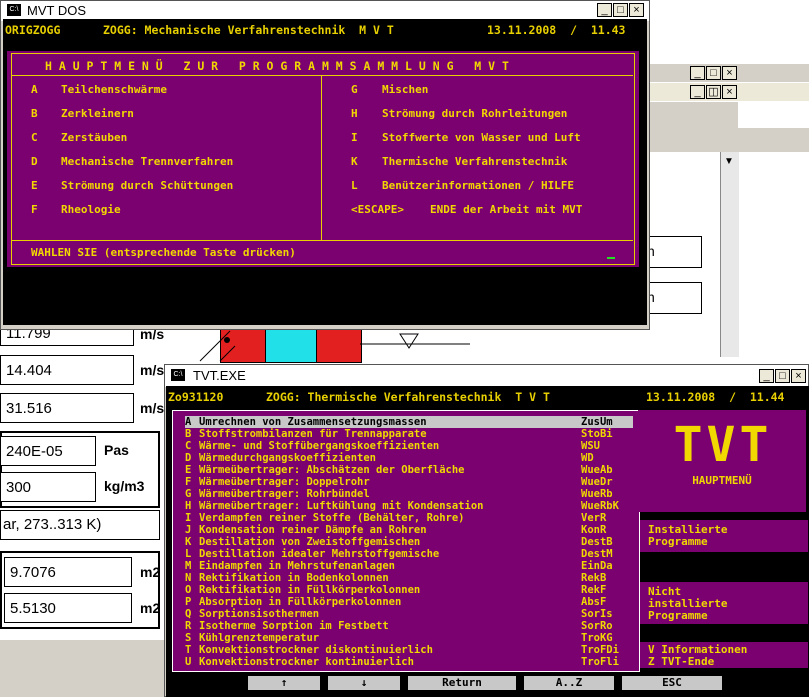 The width and height of the screenshot is (809, 697). What do you see at coordinates (729, 161) in the screenshot?
I see `scroll-down-icon: ▼` at bounding box center [729, 161].